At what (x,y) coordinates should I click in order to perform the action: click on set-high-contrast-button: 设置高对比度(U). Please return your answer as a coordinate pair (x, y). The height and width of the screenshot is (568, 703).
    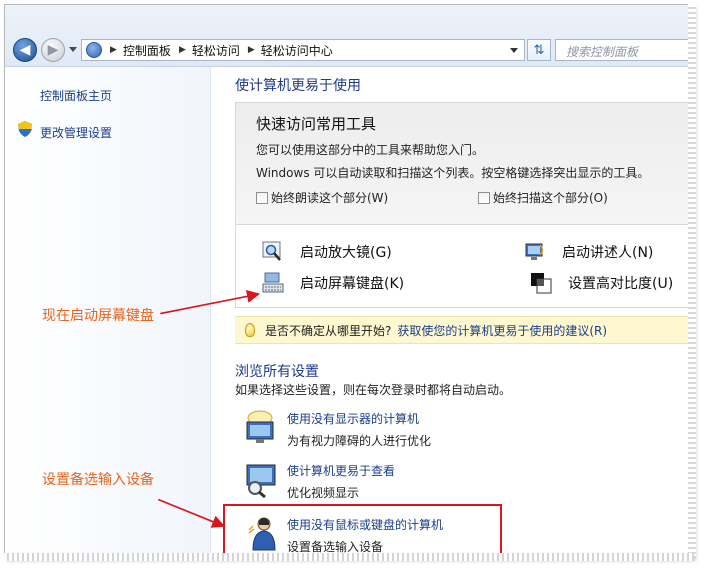
    Looking at the image, I should click on (601, 283).